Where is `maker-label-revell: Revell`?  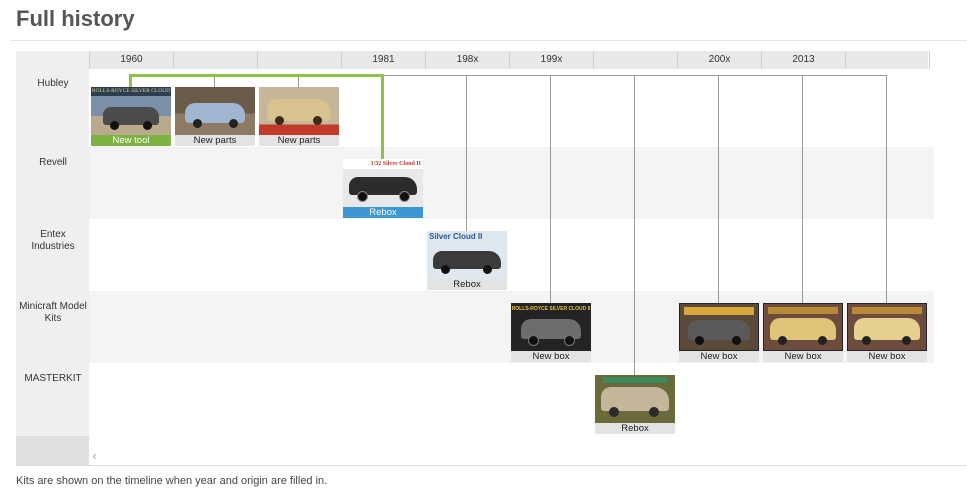 maker-label-revell: Revell is located at coordinates (53, 162).